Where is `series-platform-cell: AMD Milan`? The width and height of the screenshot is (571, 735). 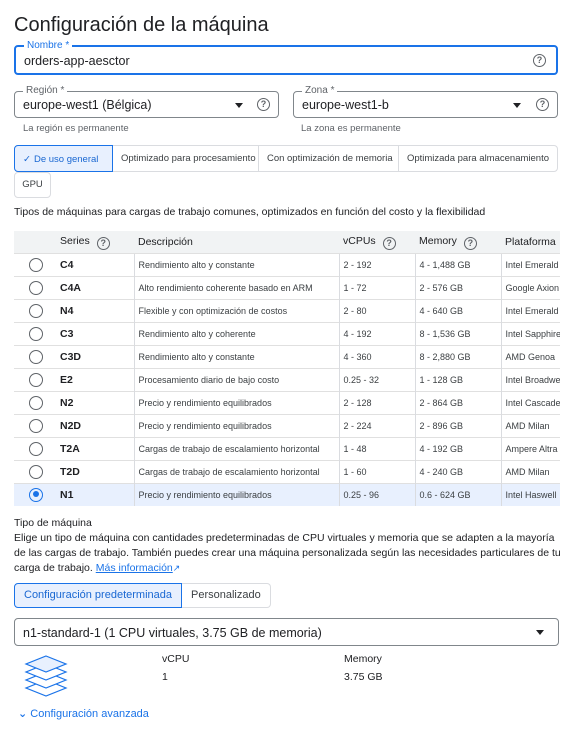
series-platform-cell: AMD Milan is located at coordinates (527, 425).